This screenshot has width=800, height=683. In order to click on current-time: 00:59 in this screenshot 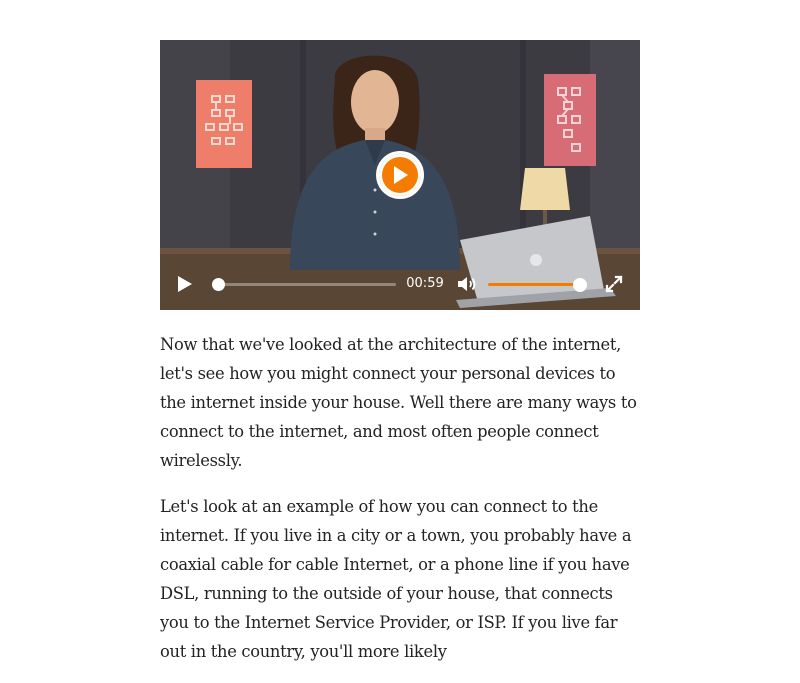, I will do `click(425, 283)`.